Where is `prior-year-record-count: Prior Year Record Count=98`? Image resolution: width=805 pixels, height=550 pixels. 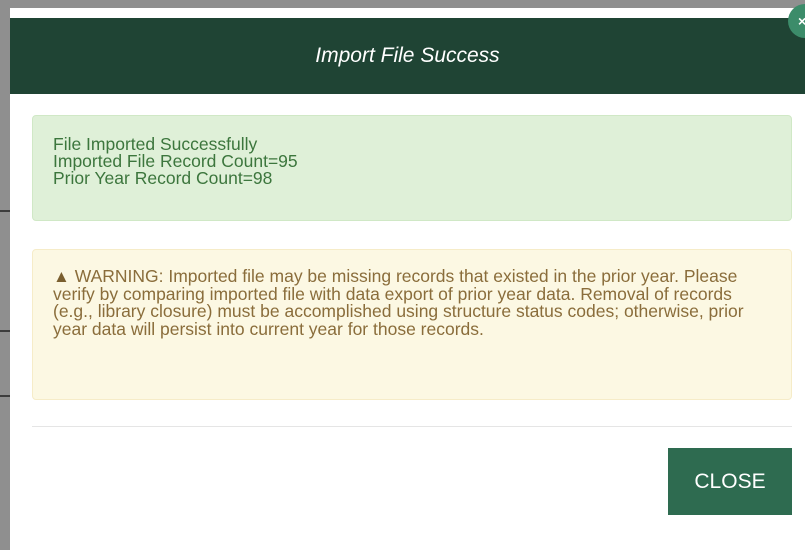 prior-year-record-count: Prior Year Record Count=98 is located at coordinates (163, 178).